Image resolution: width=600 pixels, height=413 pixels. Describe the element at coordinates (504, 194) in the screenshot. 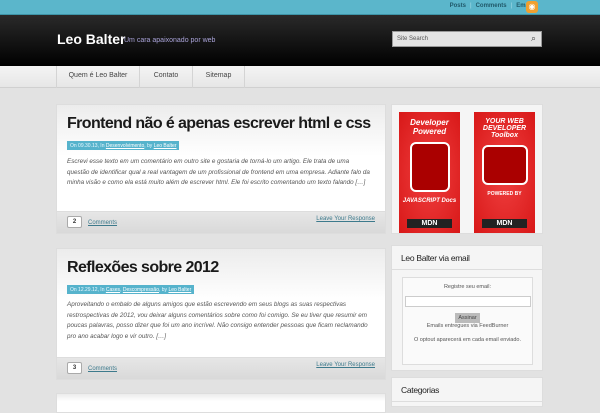

I see `ad-subtitle: POWERED BY` at that location.